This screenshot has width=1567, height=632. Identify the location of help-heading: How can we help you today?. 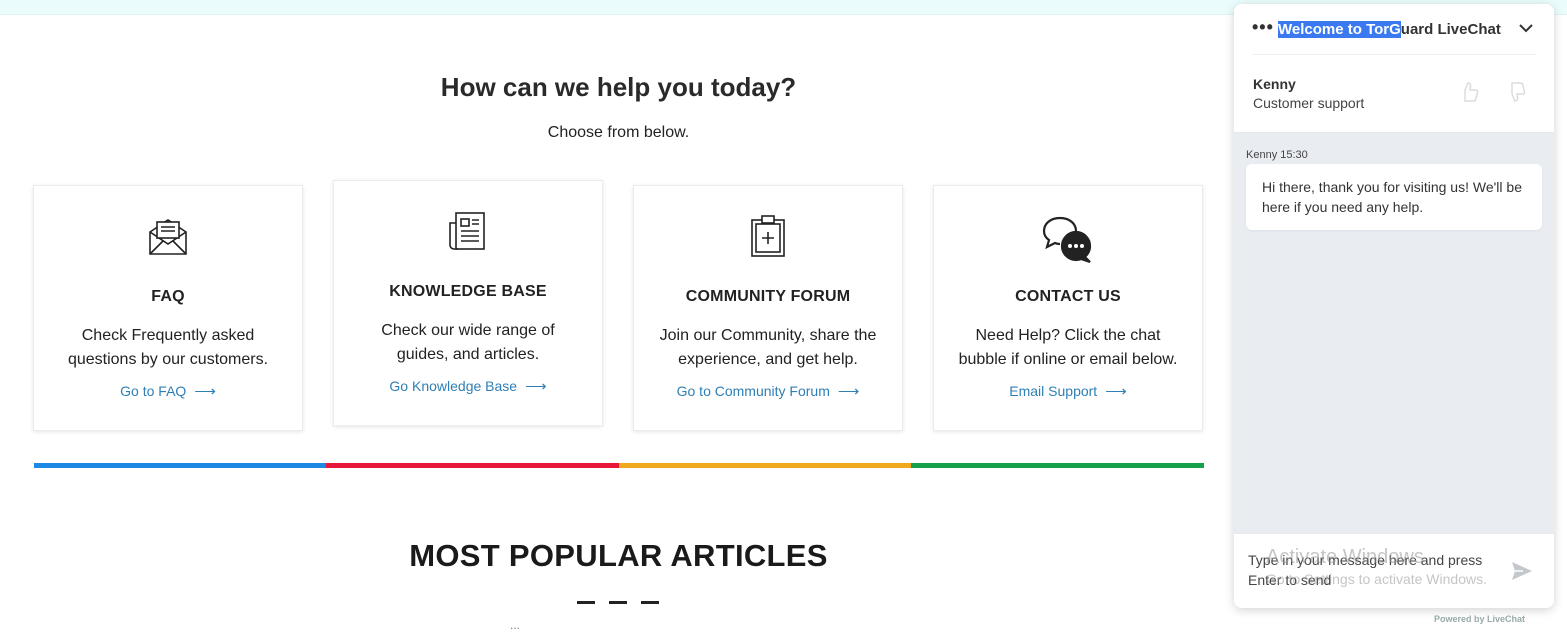
(618, 87).